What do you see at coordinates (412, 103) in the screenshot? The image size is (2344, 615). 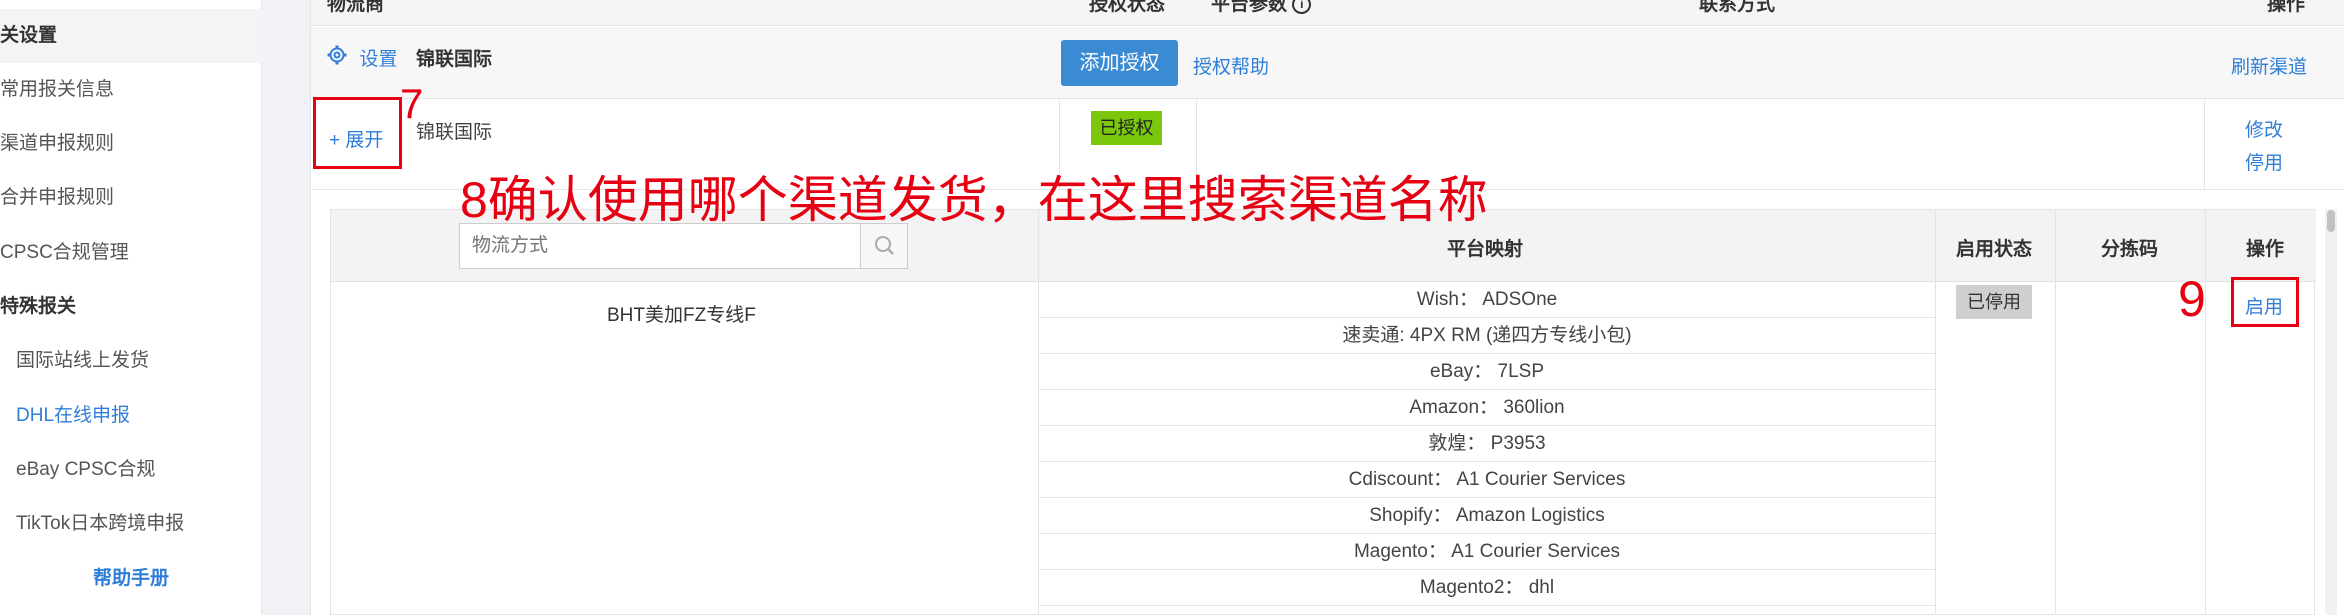 I see `annotation-step7: 7` at bounding box center [412, 103].